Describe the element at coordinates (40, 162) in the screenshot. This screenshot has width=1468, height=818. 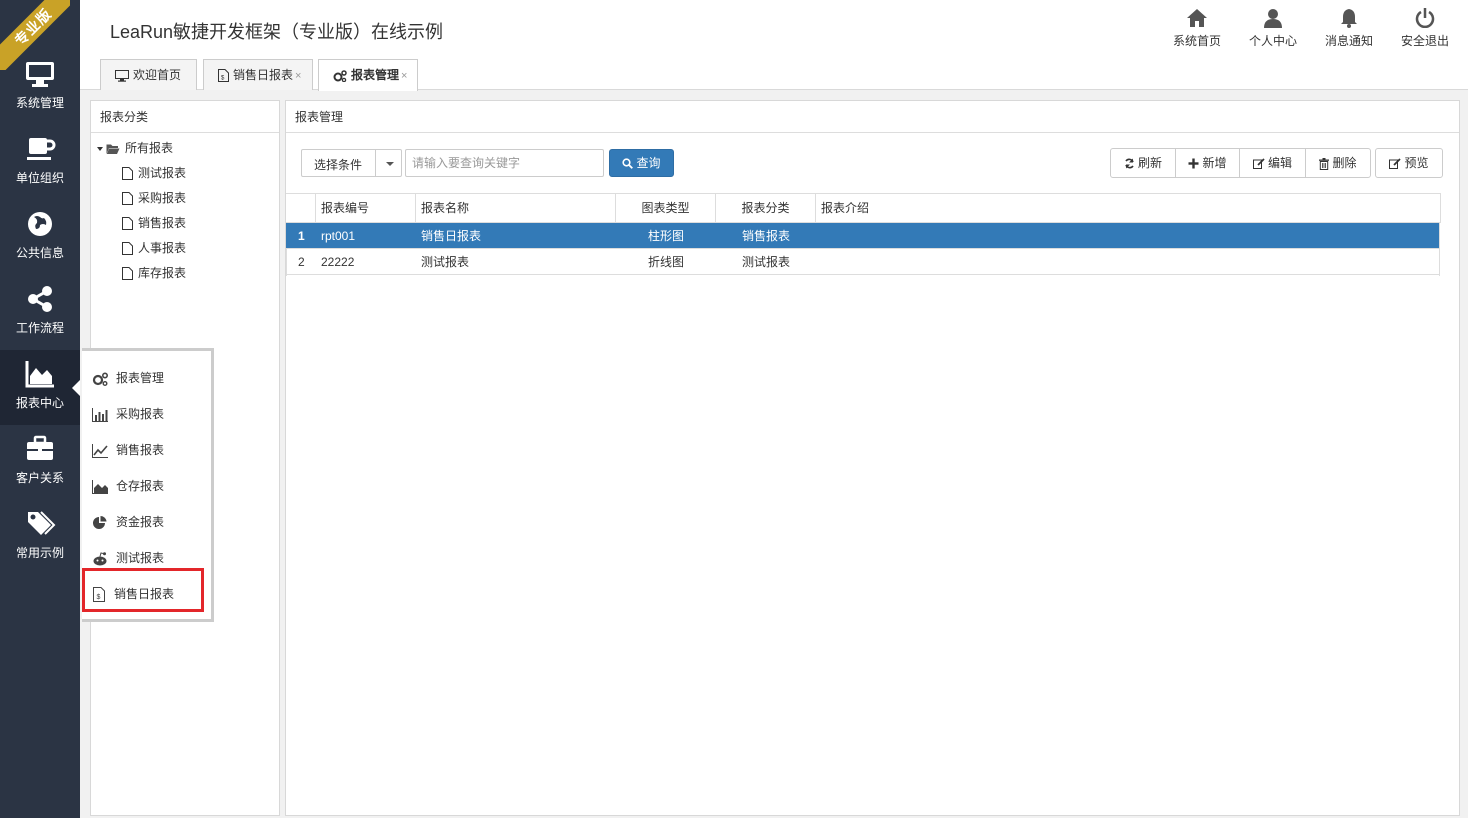
I see `nav-item-org: 单位组织` at that location.